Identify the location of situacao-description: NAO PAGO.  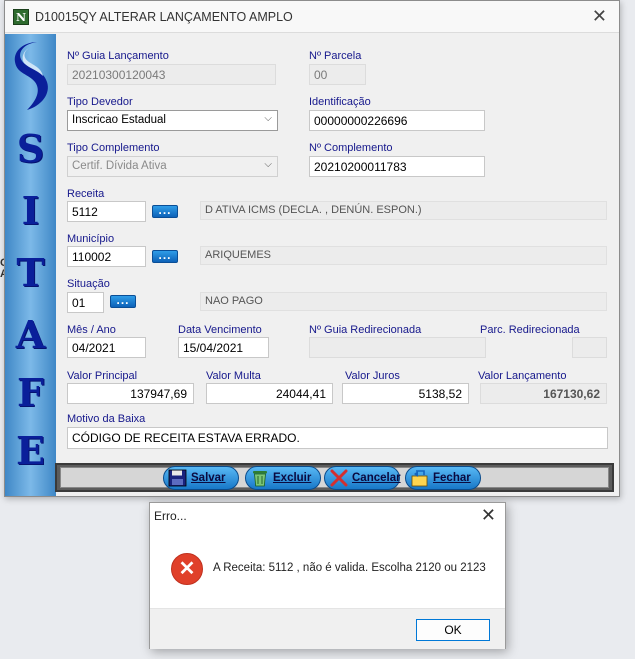
(403, 301).